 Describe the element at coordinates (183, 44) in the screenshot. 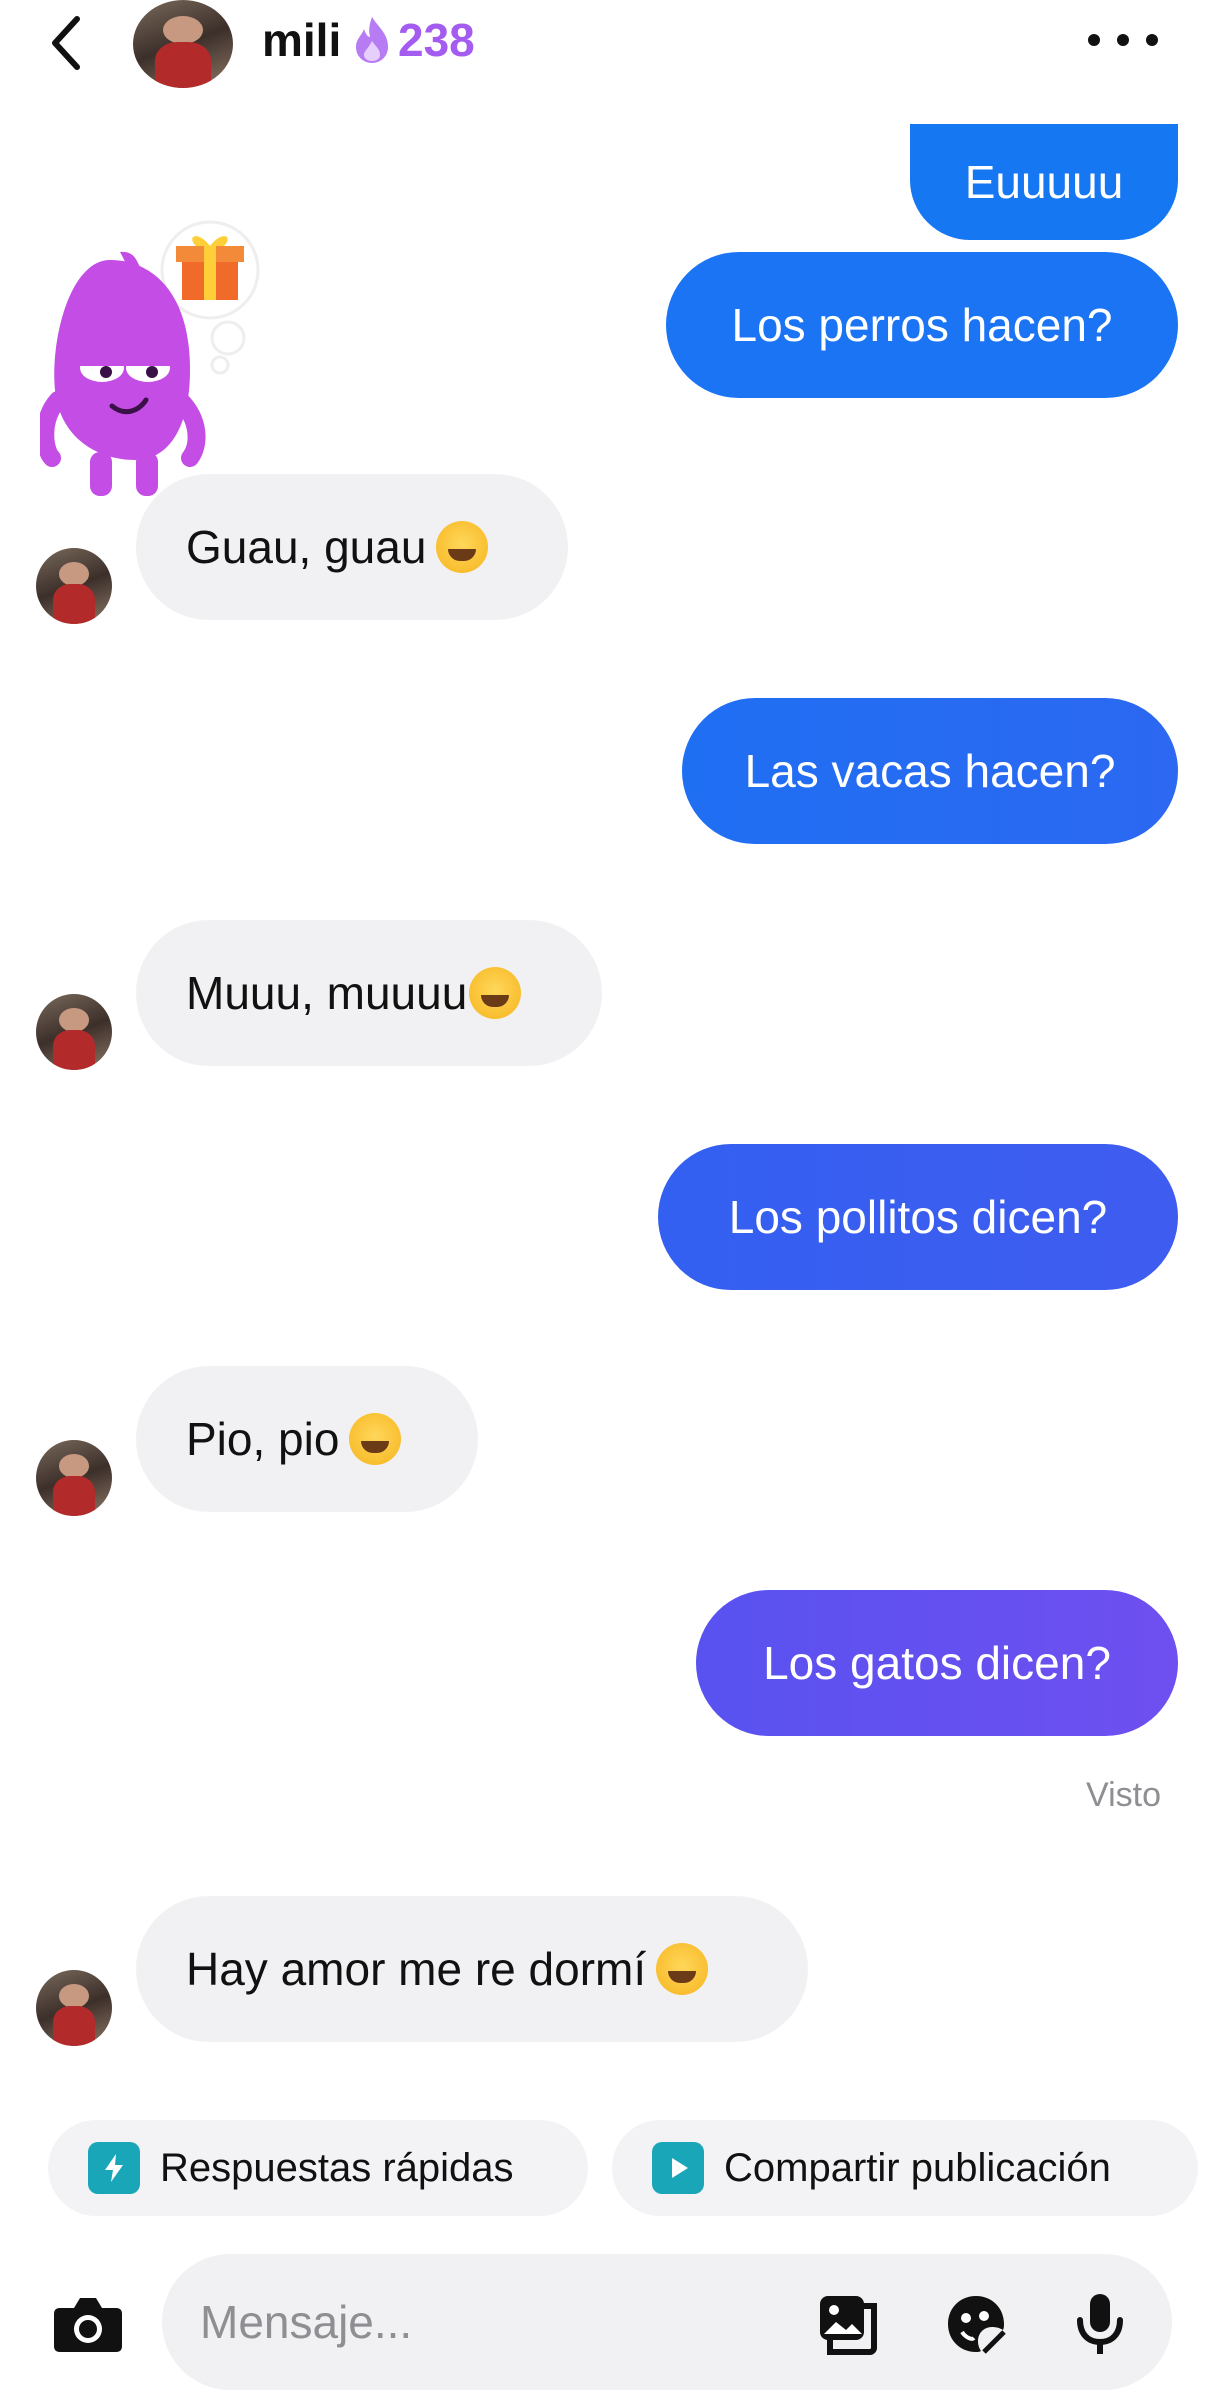

I see `contact-avatar` at that location.